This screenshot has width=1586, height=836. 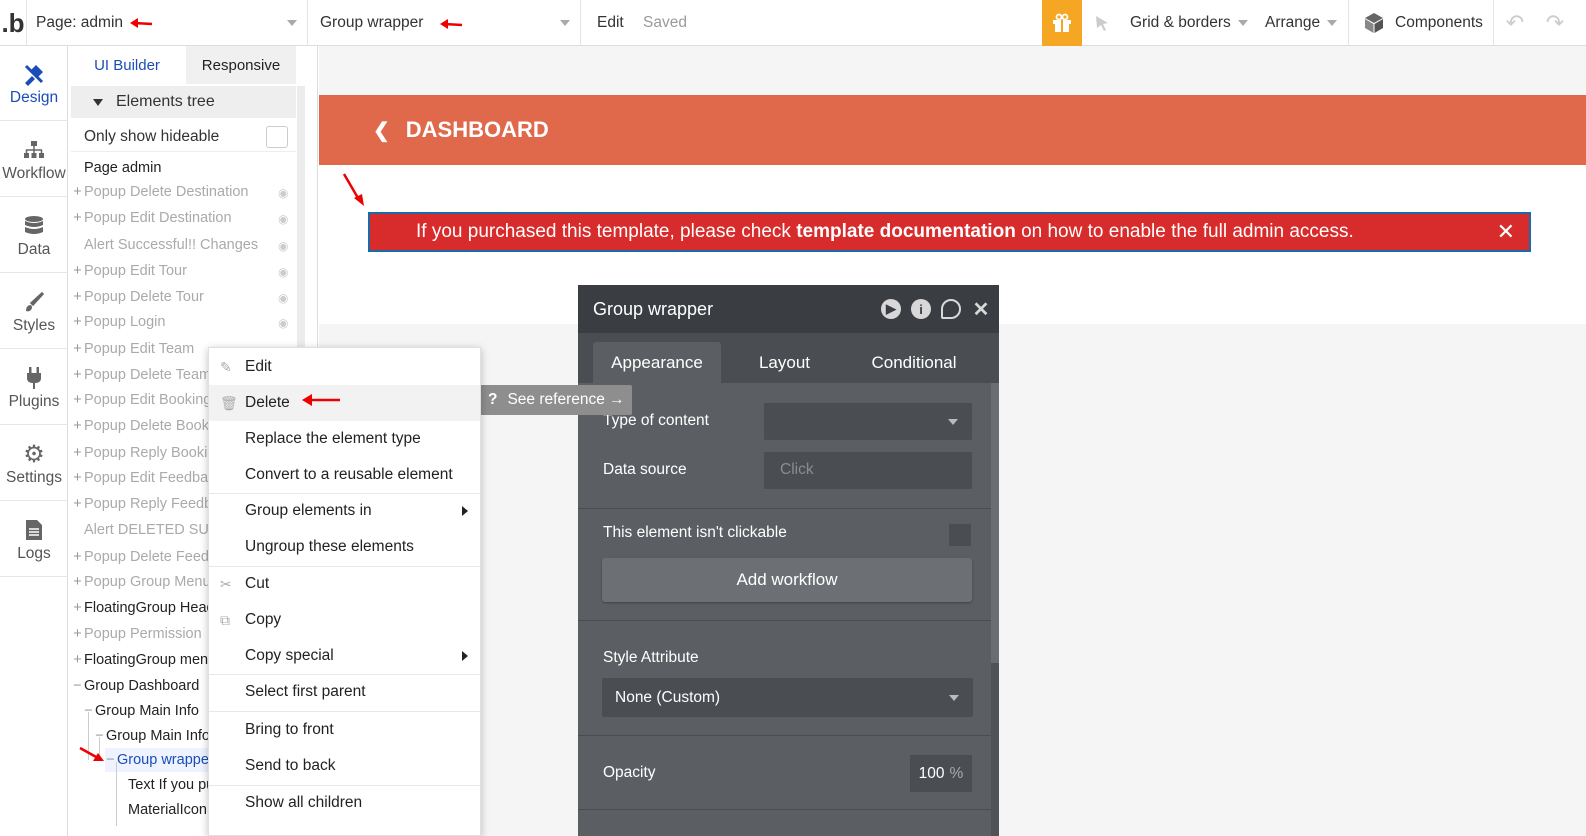 I want to click on tree-item: + Popup Reply Feedba, so click(x=146, y=504).